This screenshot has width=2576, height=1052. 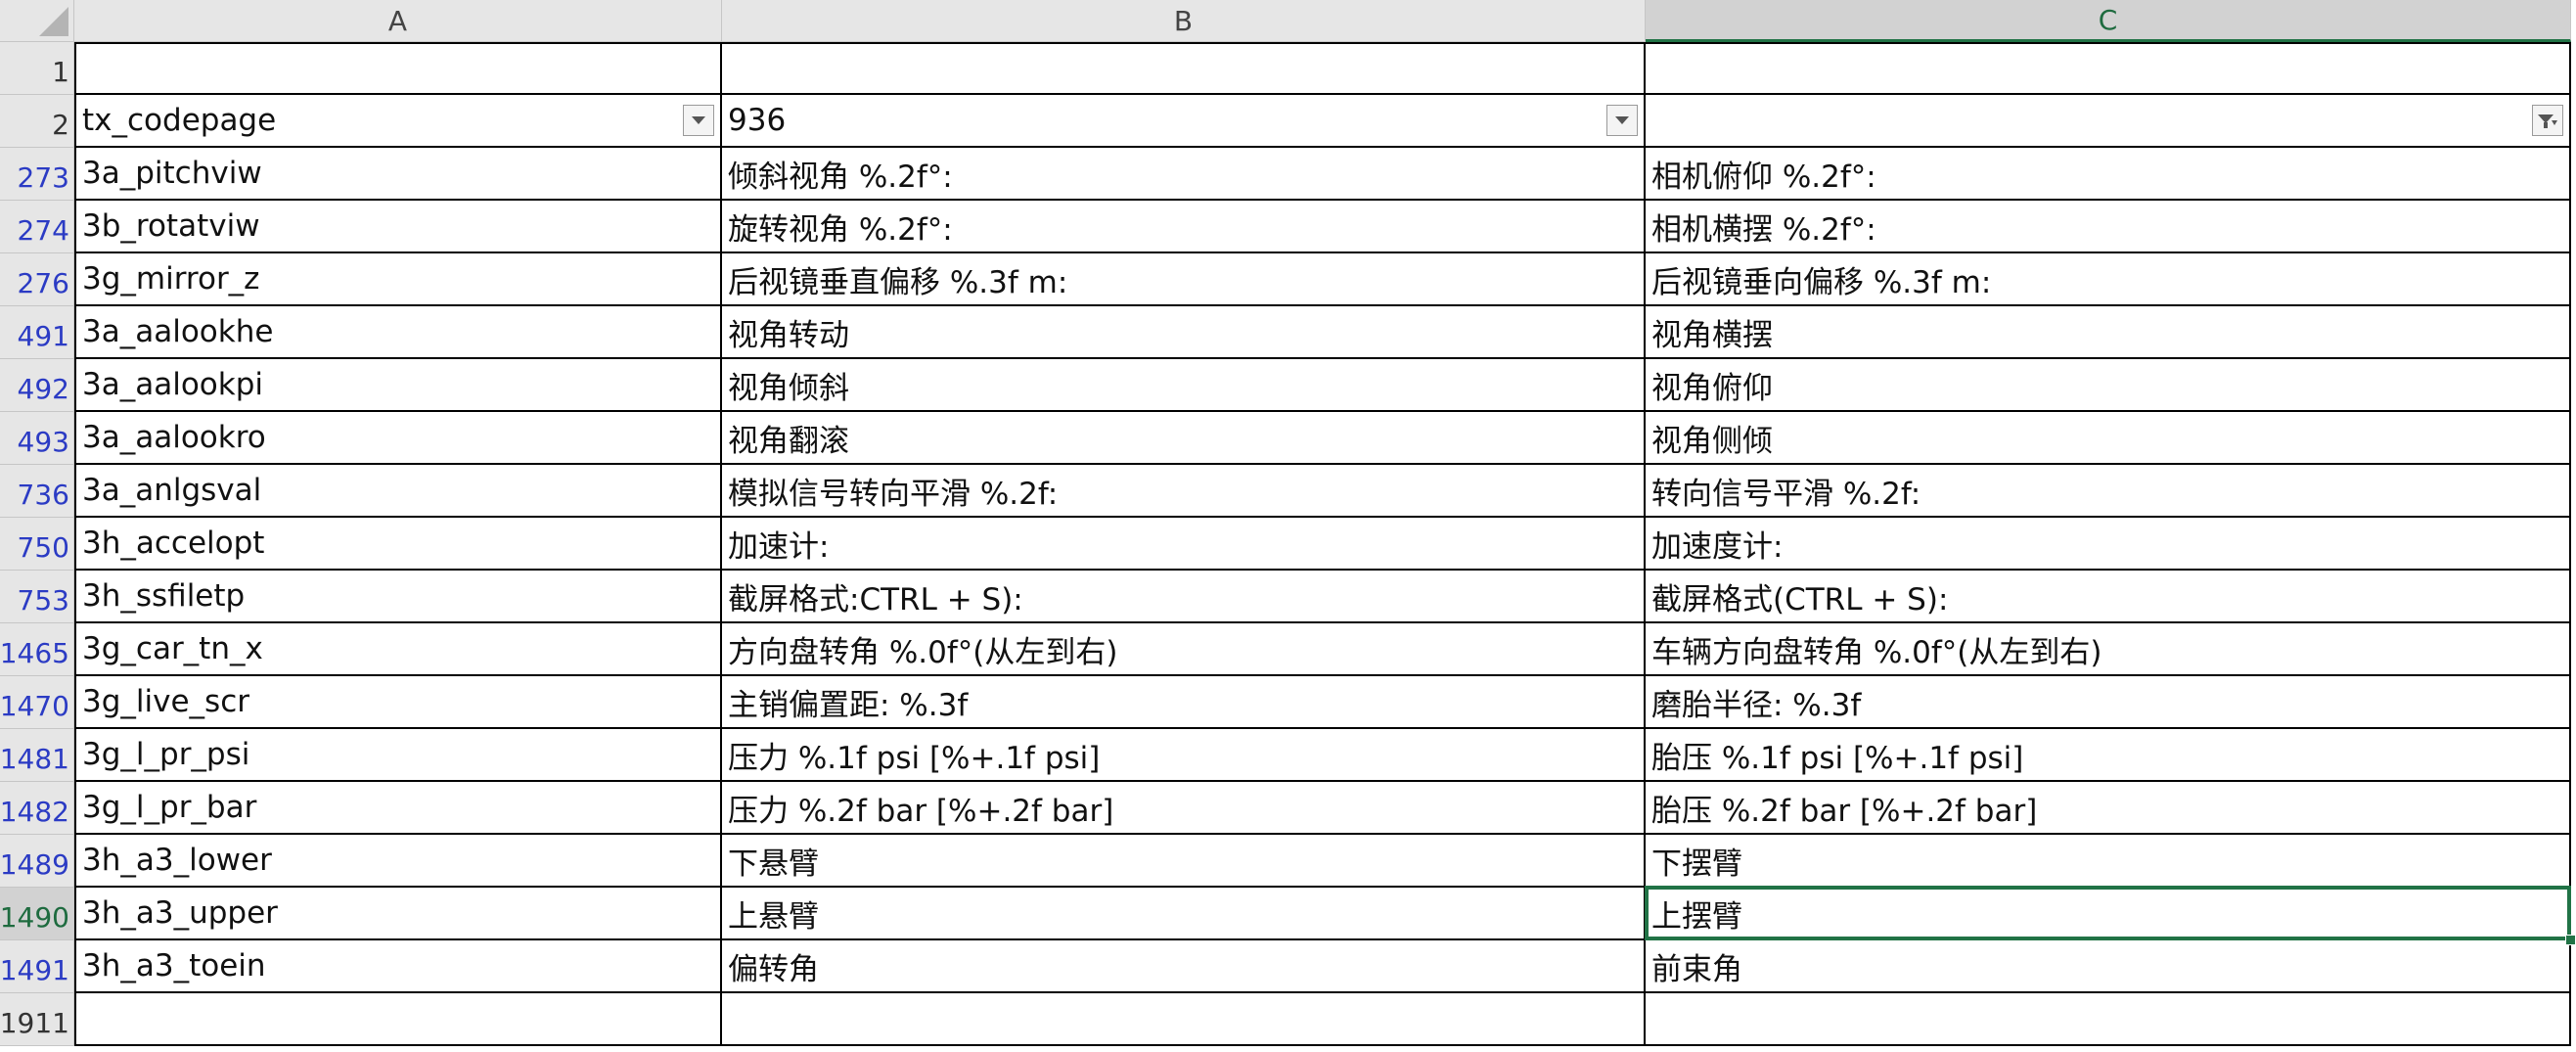 What do you see at coordinates (398, 861) in the screenshot?
I see `cell-a1489: 3h_a3_lower` at bounding box center [398, 861].